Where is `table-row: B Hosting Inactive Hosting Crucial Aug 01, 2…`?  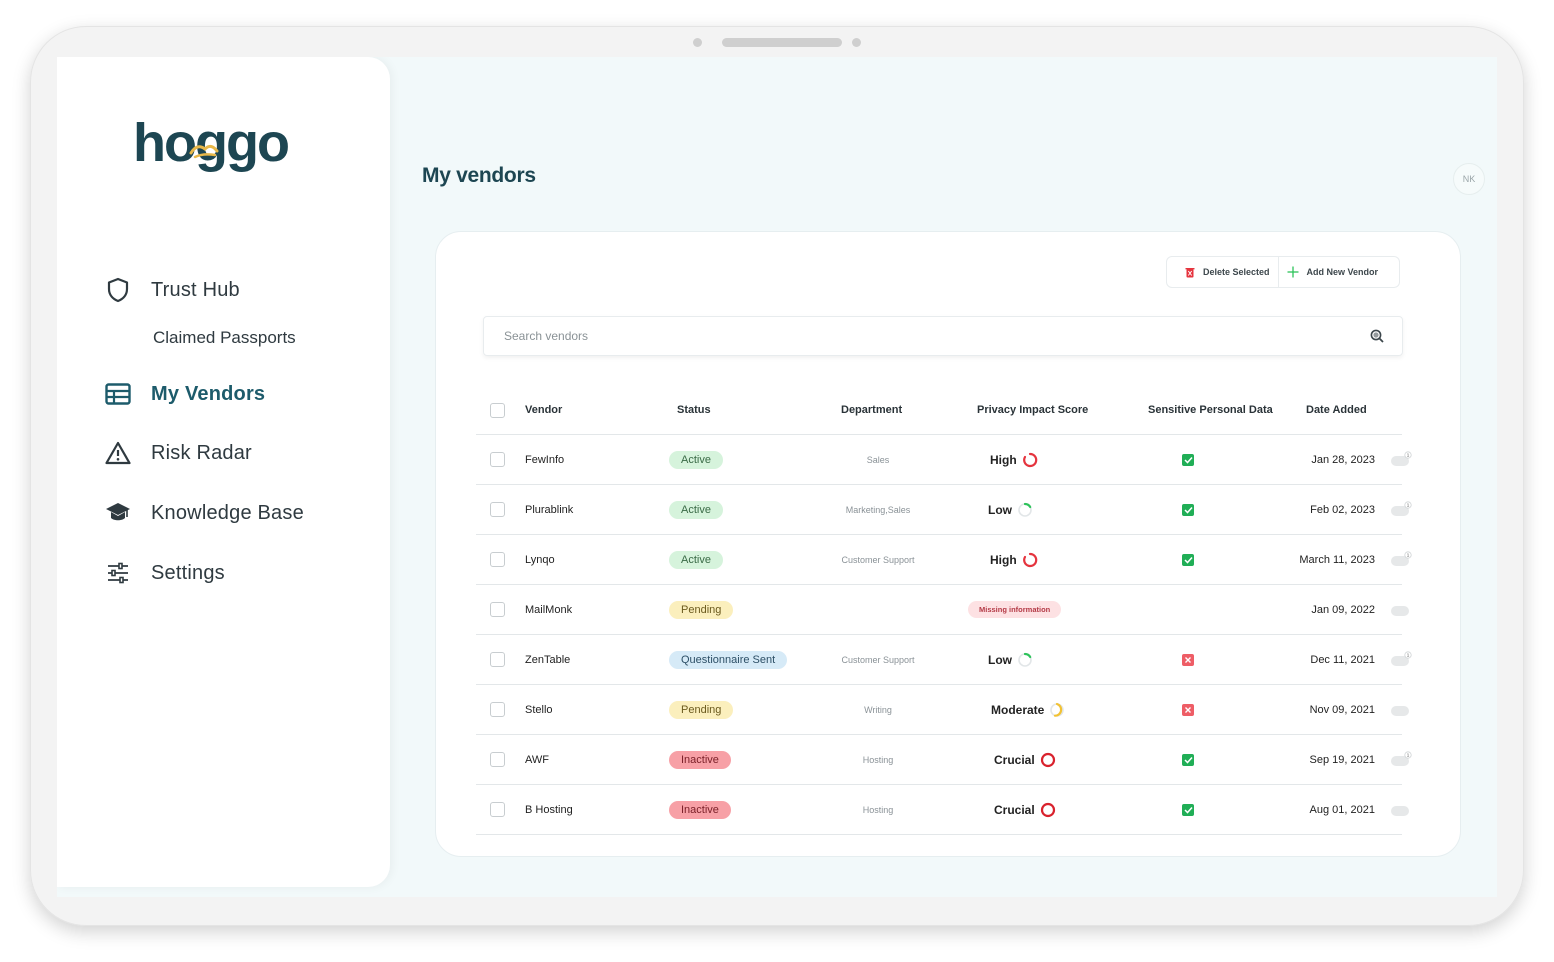 table-row: B Hosting Inactive Hosting Crucial Aug 01, 2… is located at coordinates (942, 810).